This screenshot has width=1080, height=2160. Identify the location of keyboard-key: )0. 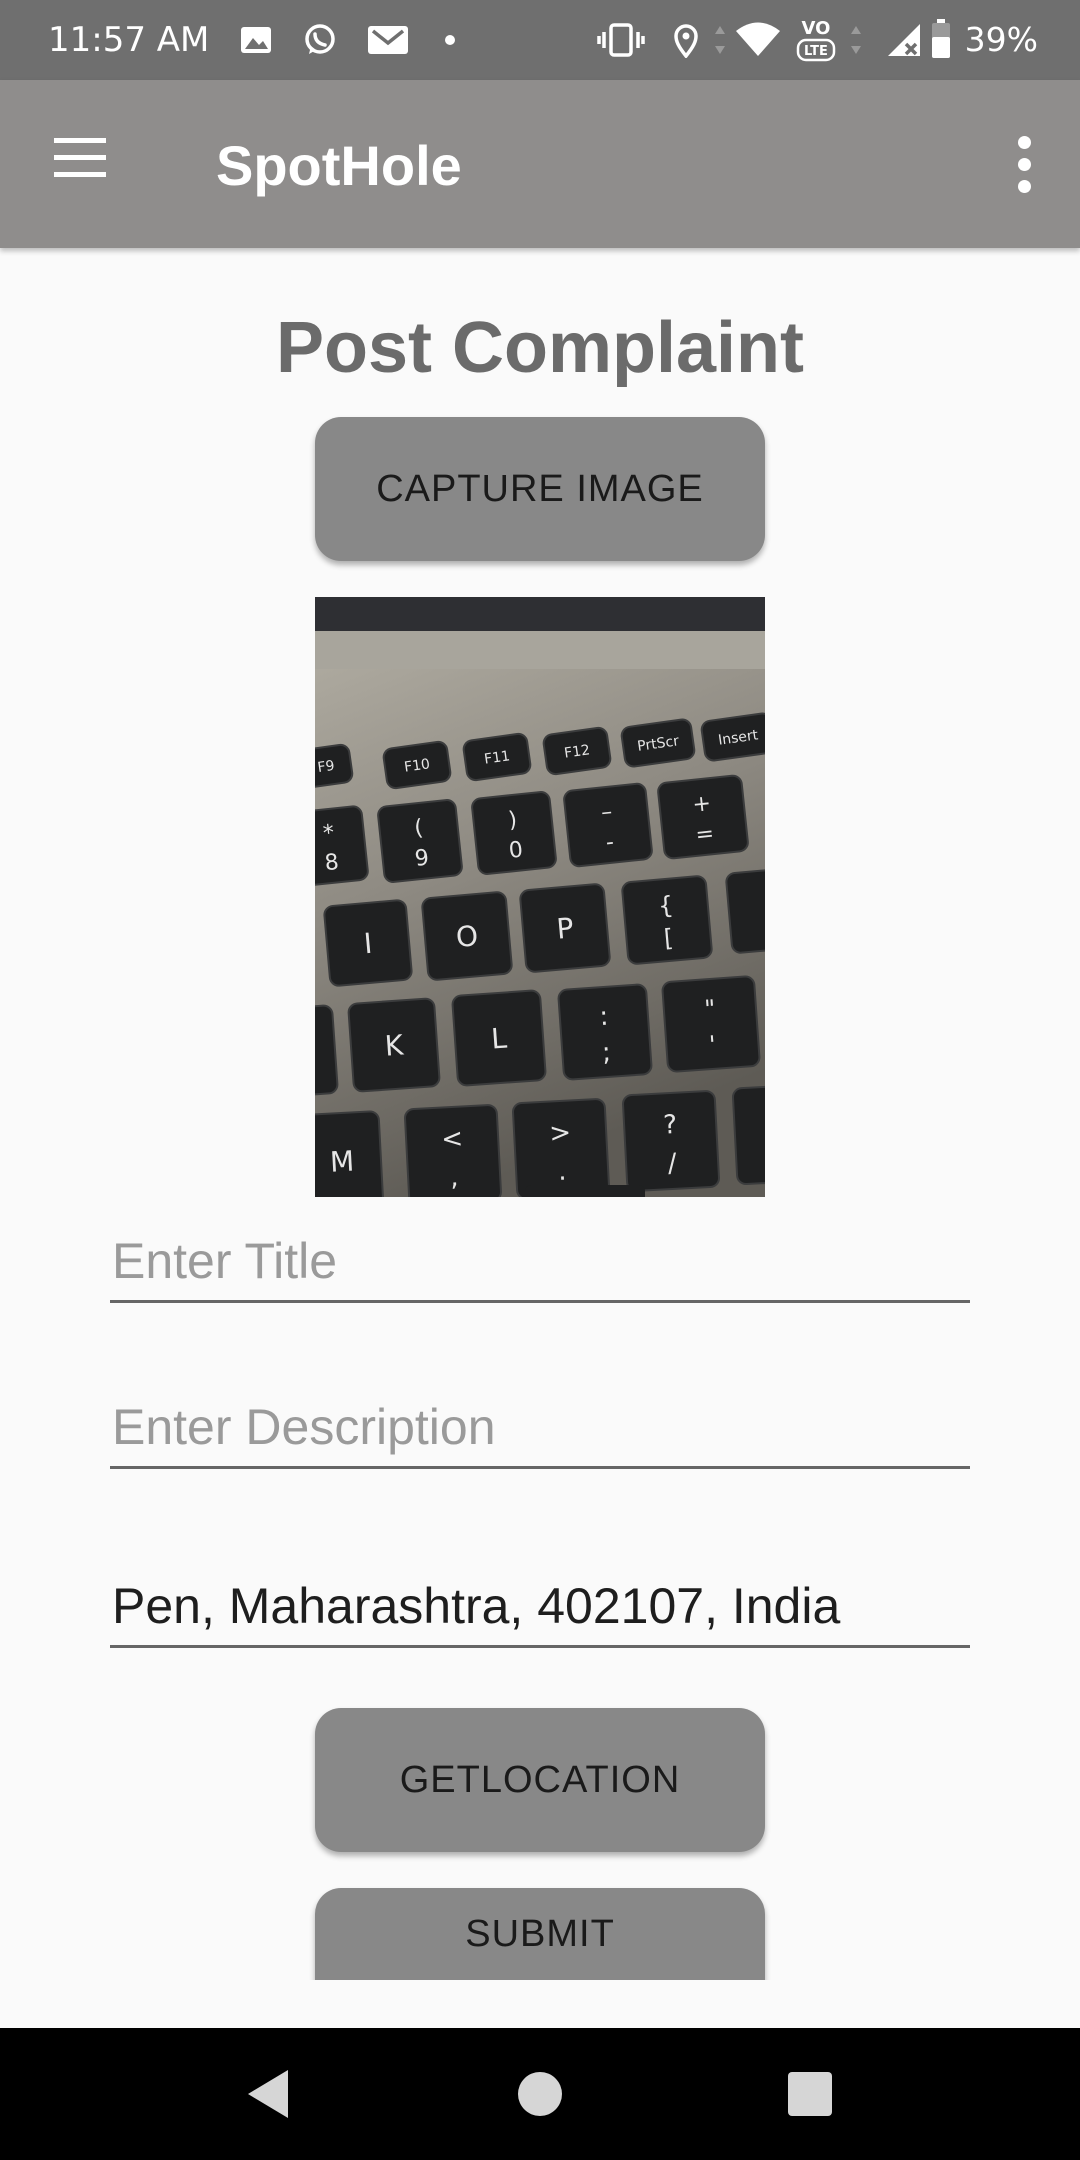
(514, 833).